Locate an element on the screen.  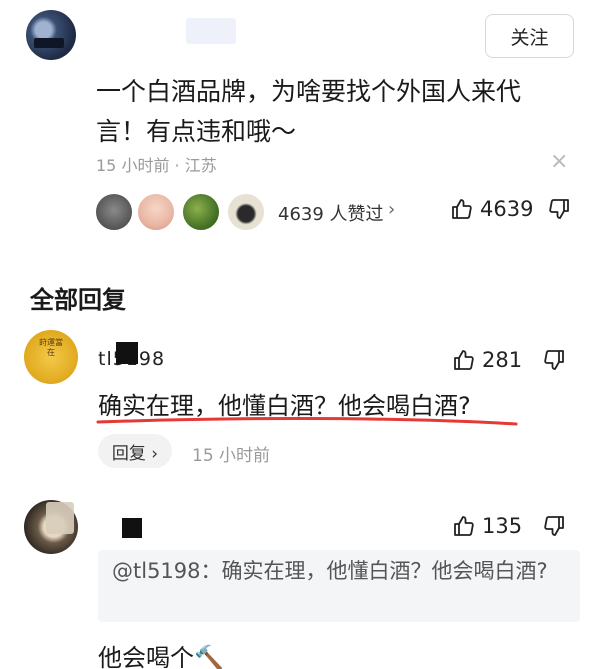
post-like-count: 4639 is located at coordinates (507, 209).